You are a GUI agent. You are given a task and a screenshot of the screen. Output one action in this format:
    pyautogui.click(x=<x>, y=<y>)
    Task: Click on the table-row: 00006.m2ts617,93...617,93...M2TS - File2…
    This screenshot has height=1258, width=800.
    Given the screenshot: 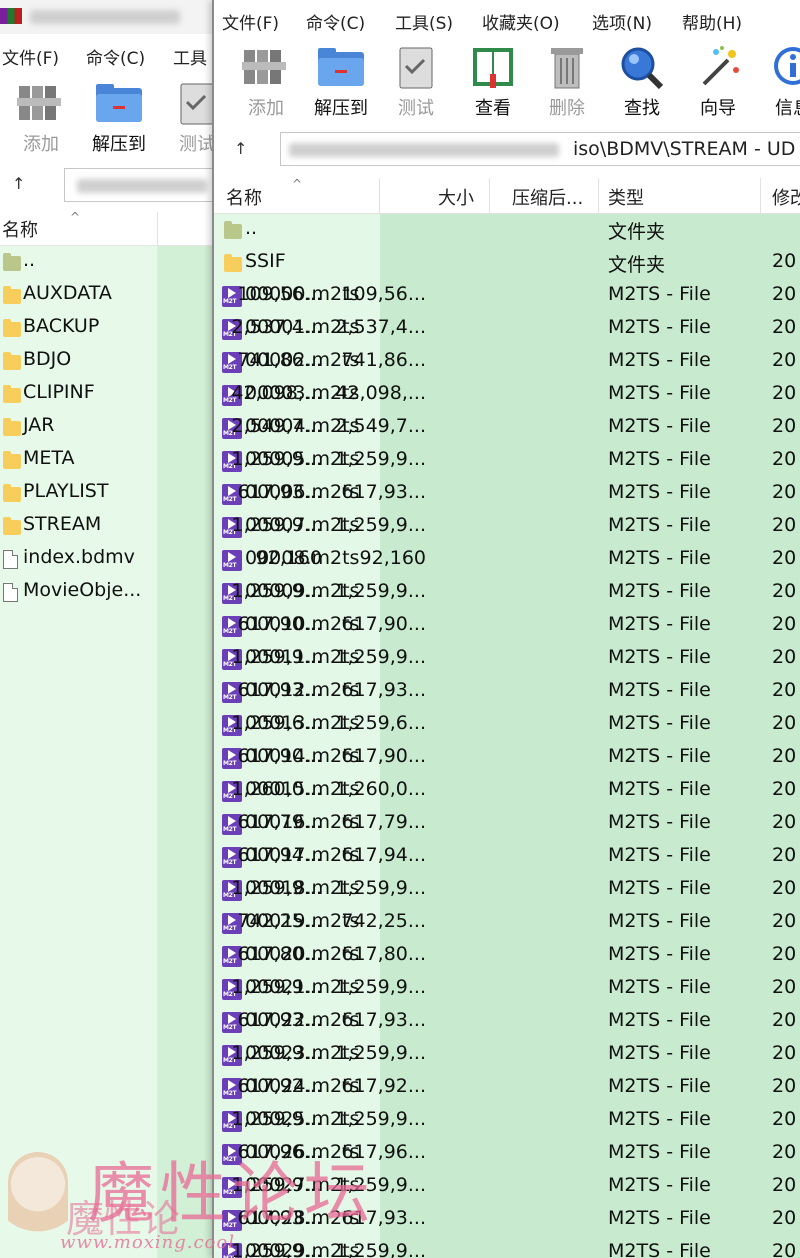 What is the action you would take?
    pyautogui.click(x=507, y=494)
    